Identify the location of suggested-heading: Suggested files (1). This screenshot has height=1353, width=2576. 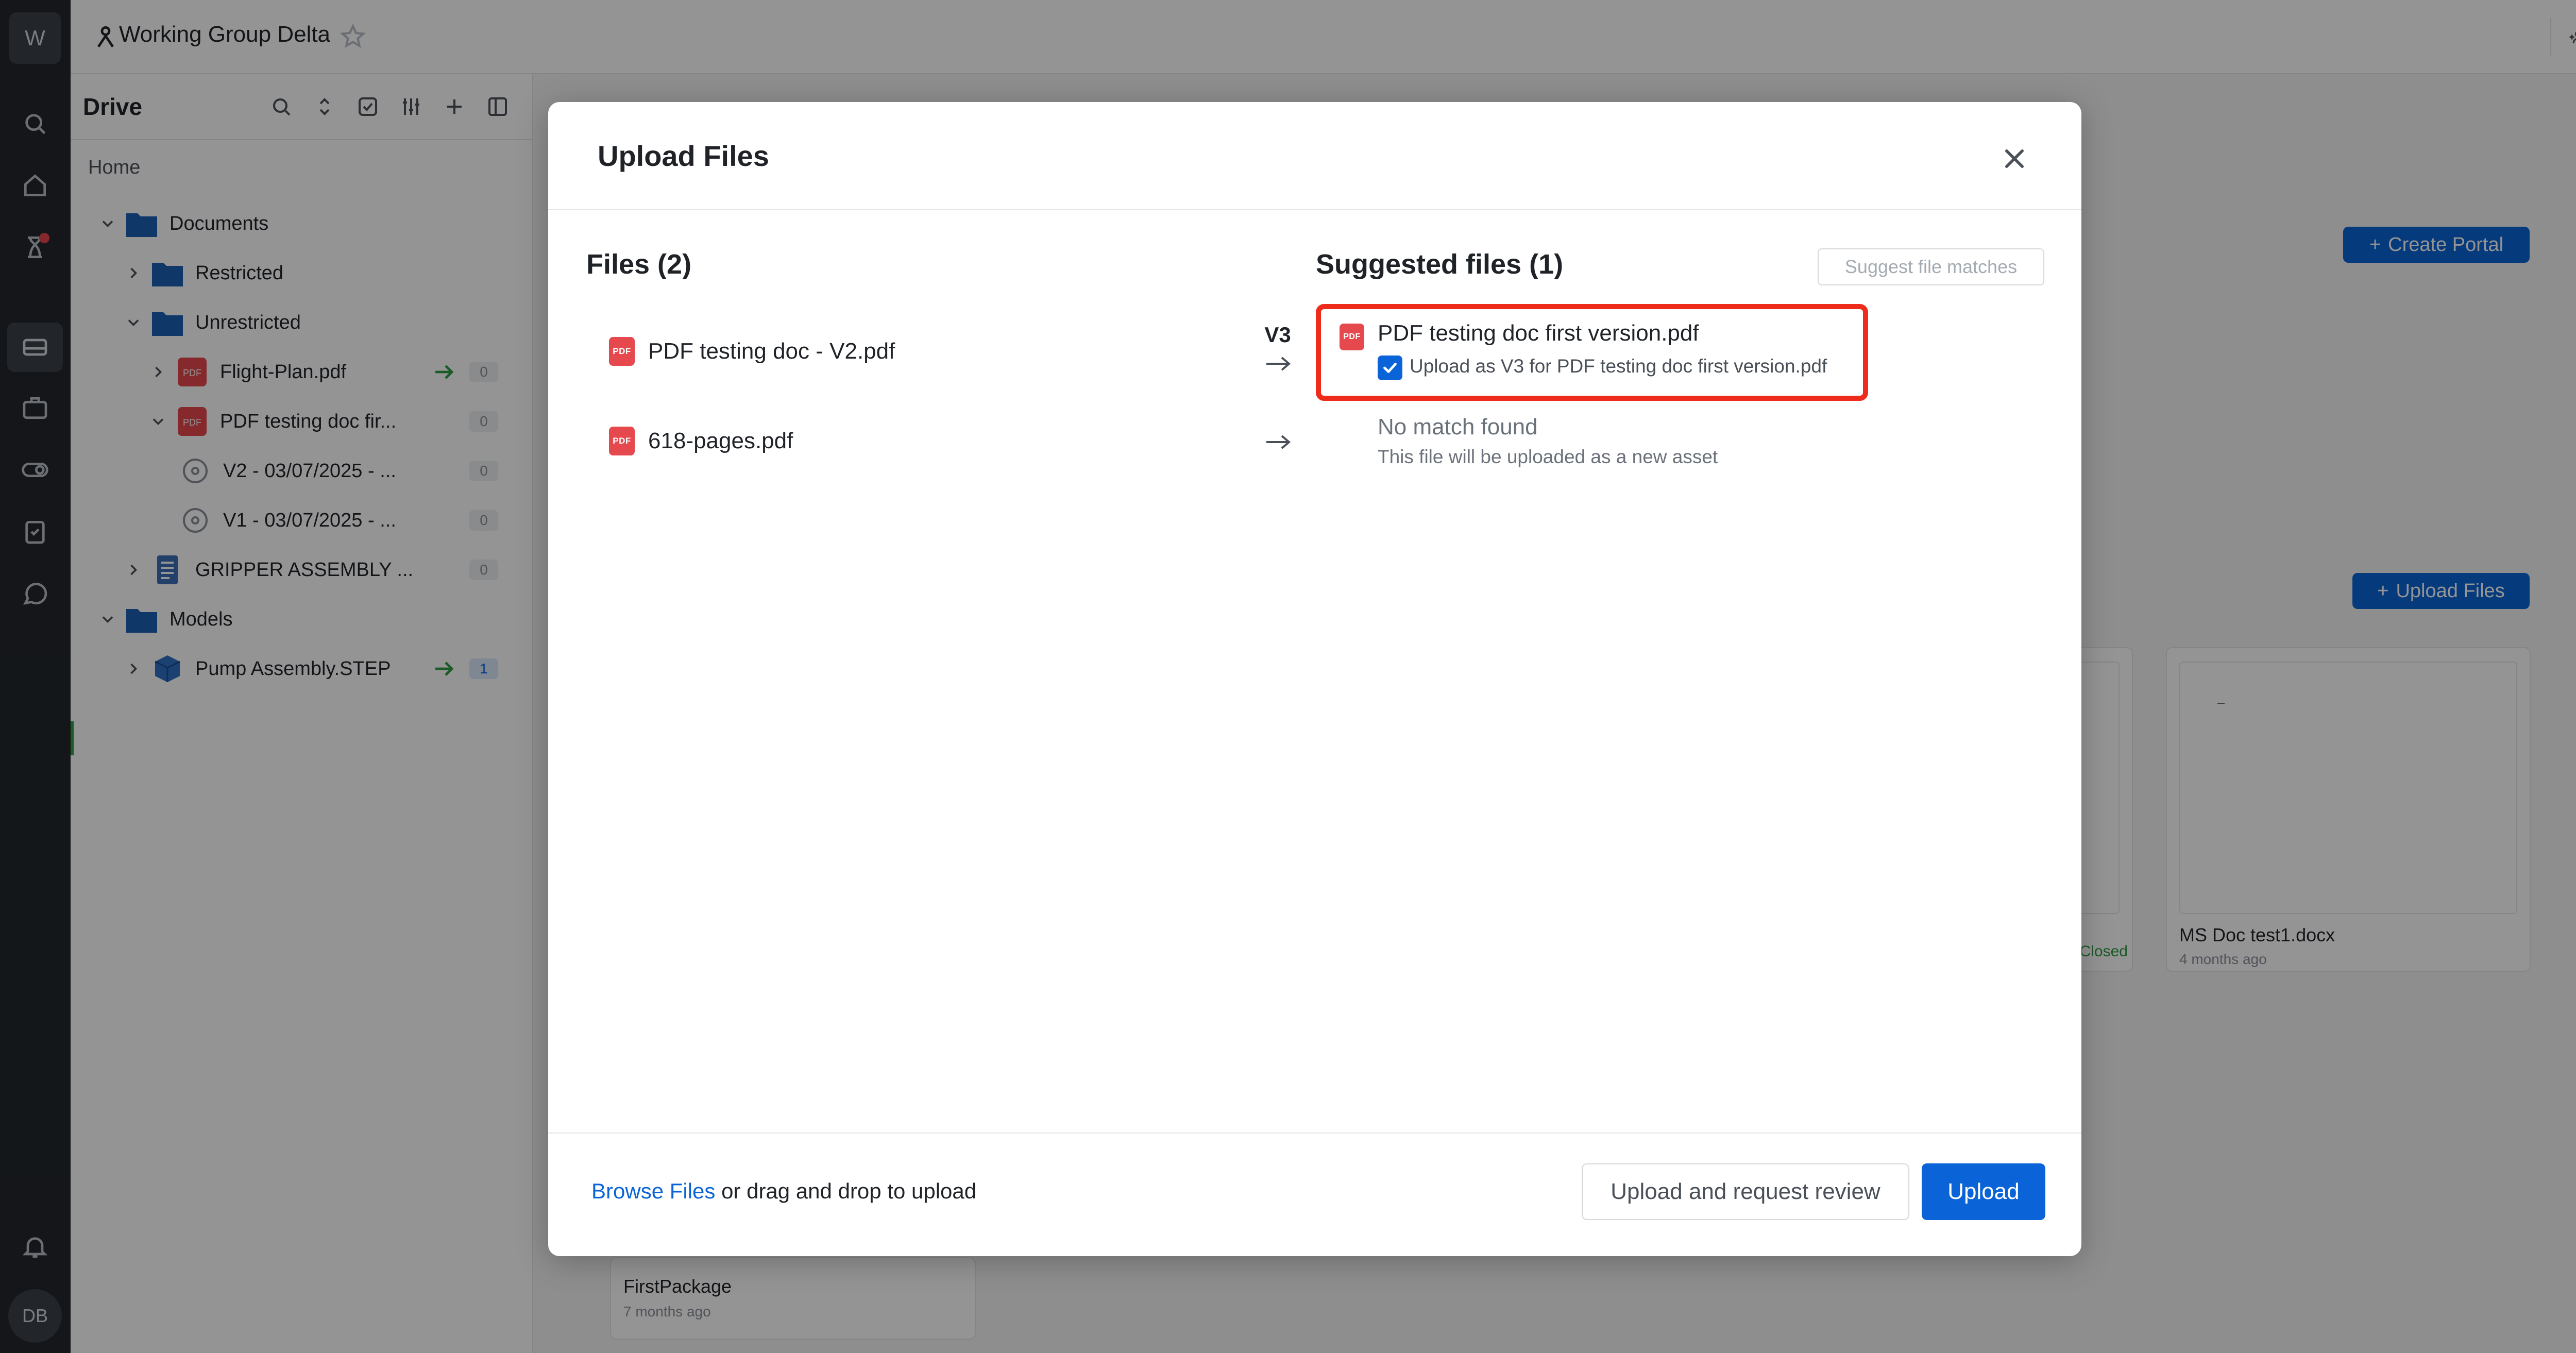
(1440, 264).